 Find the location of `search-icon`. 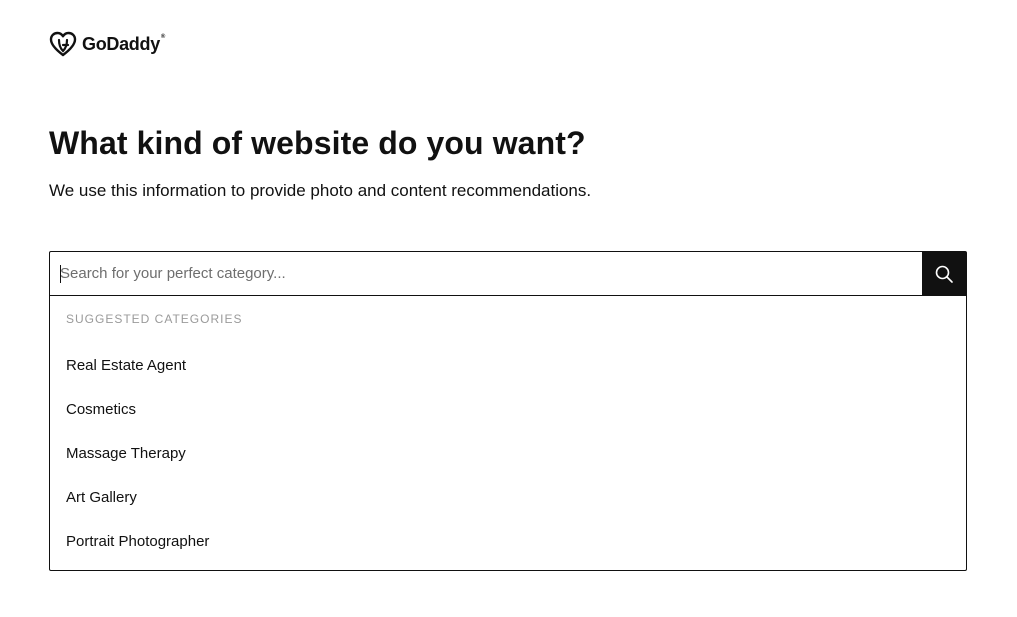

search-icon is located at coordinates (944, 274).